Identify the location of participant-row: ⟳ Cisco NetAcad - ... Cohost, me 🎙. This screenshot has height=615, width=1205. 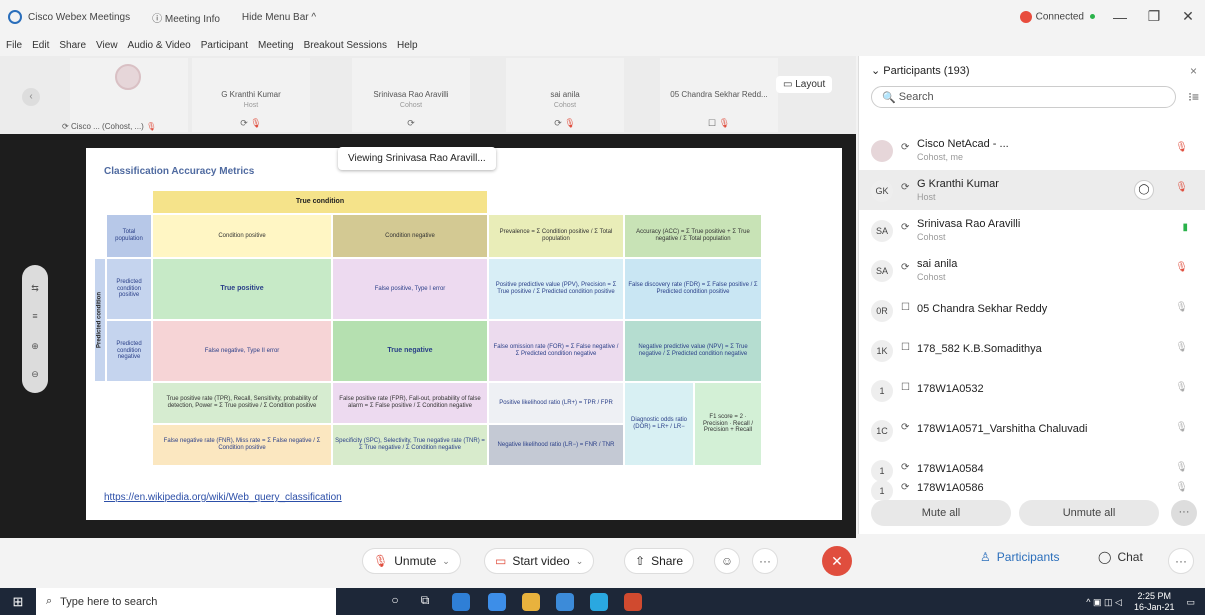
(1032, 150).